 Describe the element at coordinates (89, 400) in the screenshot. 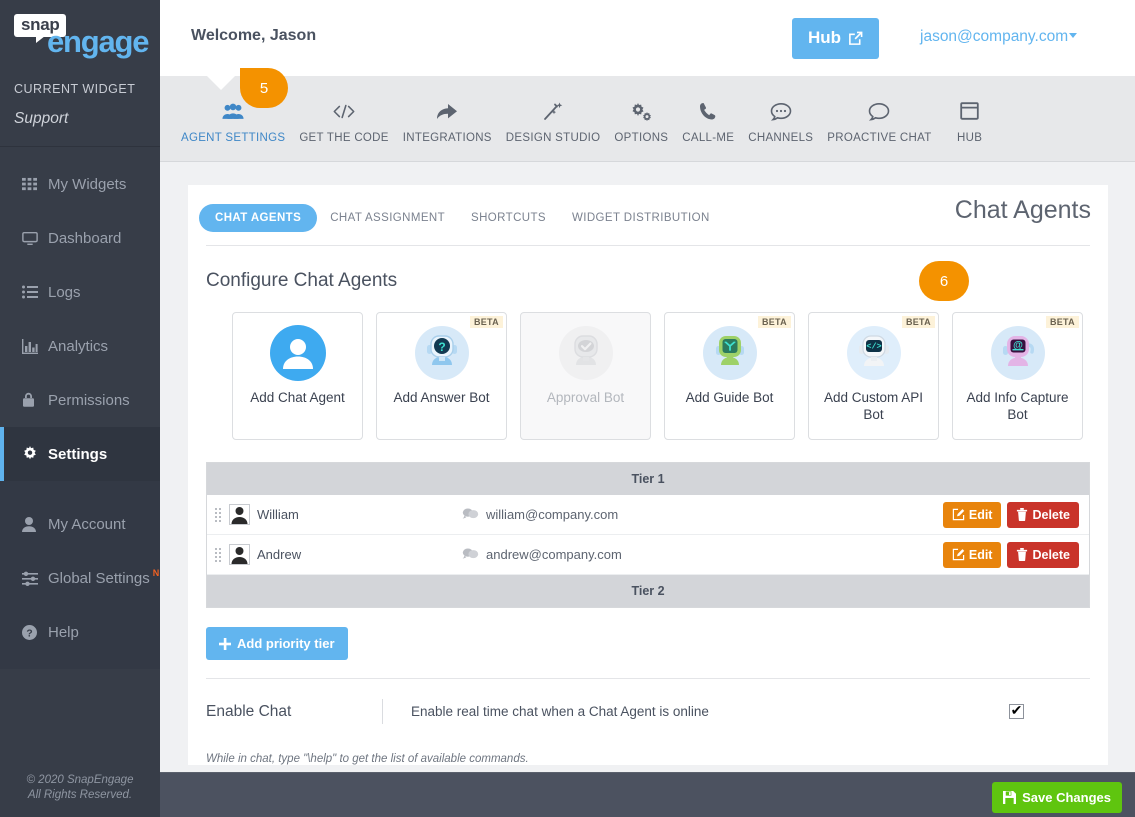

I see `sidebar-label-permissions: Permissions` at that location.